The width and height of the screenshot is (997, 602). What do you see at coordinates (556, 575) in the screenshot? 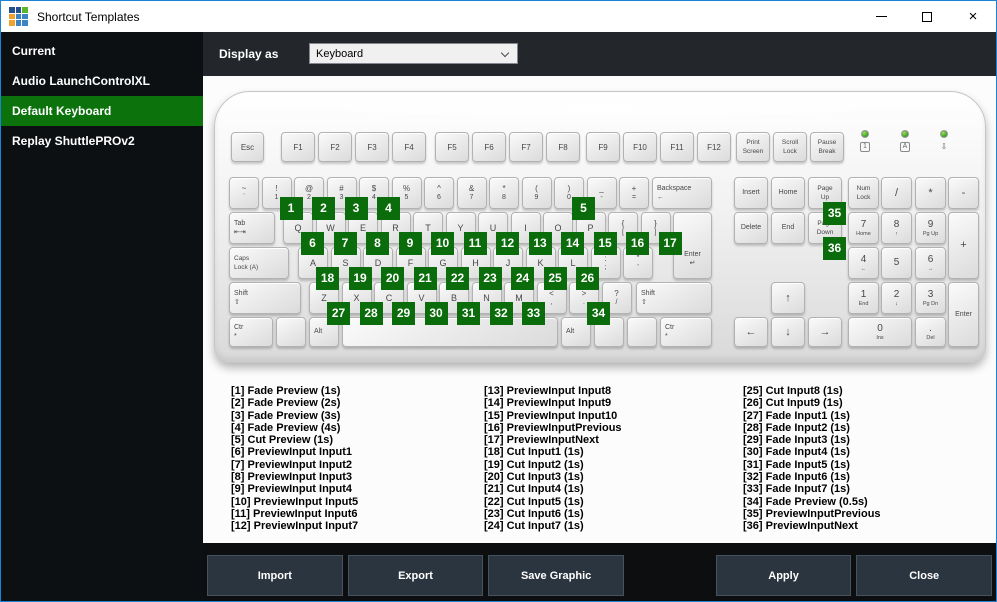
I see `save-graphic-button: Save Graphic` at bounding box center [556, 575].